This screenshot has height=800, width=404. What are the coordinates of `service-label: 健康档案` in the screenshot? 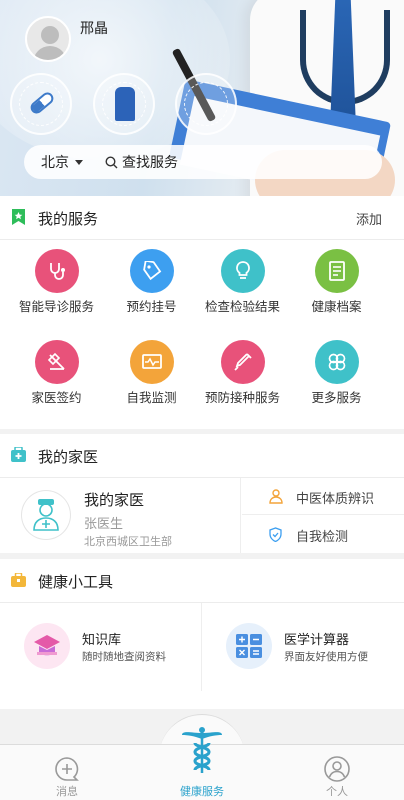 It's located at (336, 306).